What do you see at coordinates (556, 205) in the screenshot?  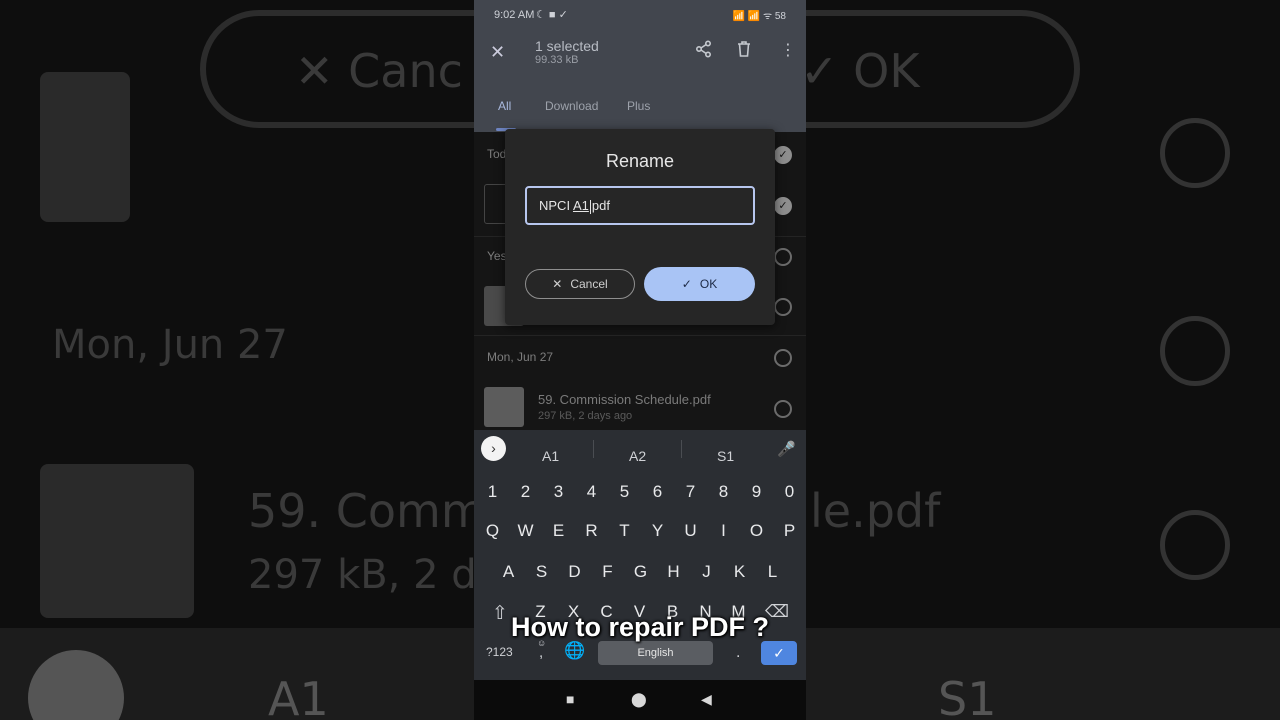 I see `input-prefix: NPCI` at bounding box center [556, 205].